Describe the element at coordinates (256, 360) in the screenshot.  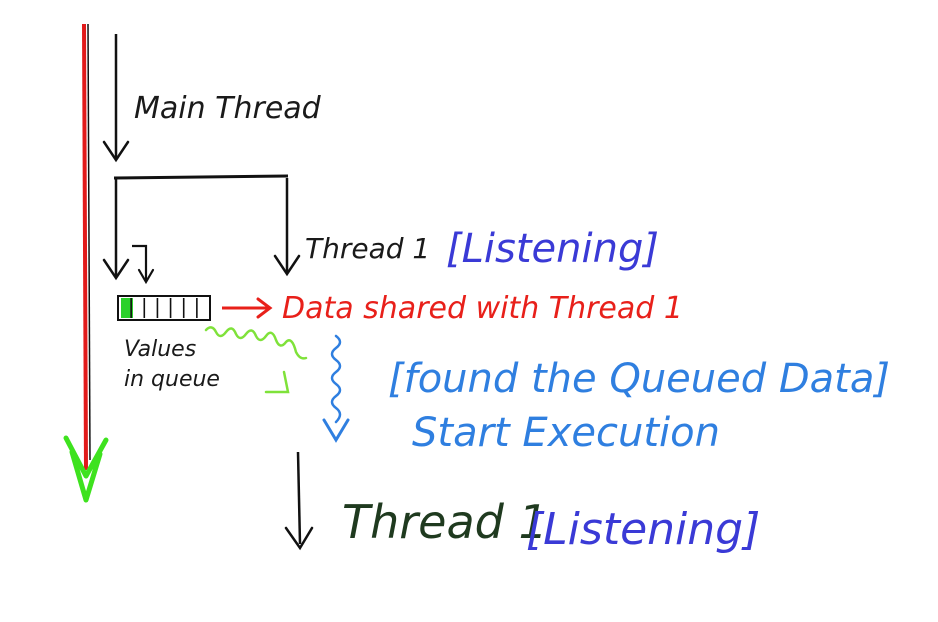
I see `queue-to-thread-wavy-arrow` at that location.